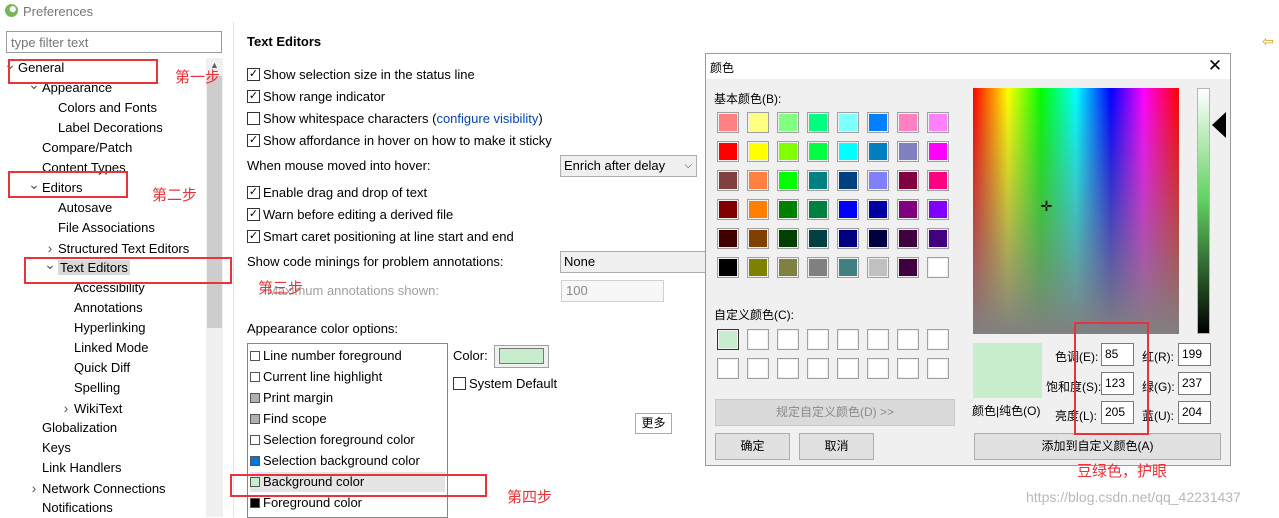 This screenshot has height=518, width=1279. What do you see at coordinates (1219, 125) in the screenshot?
I see `luminance-arrow-icon` at bounding box center [1219, 125].